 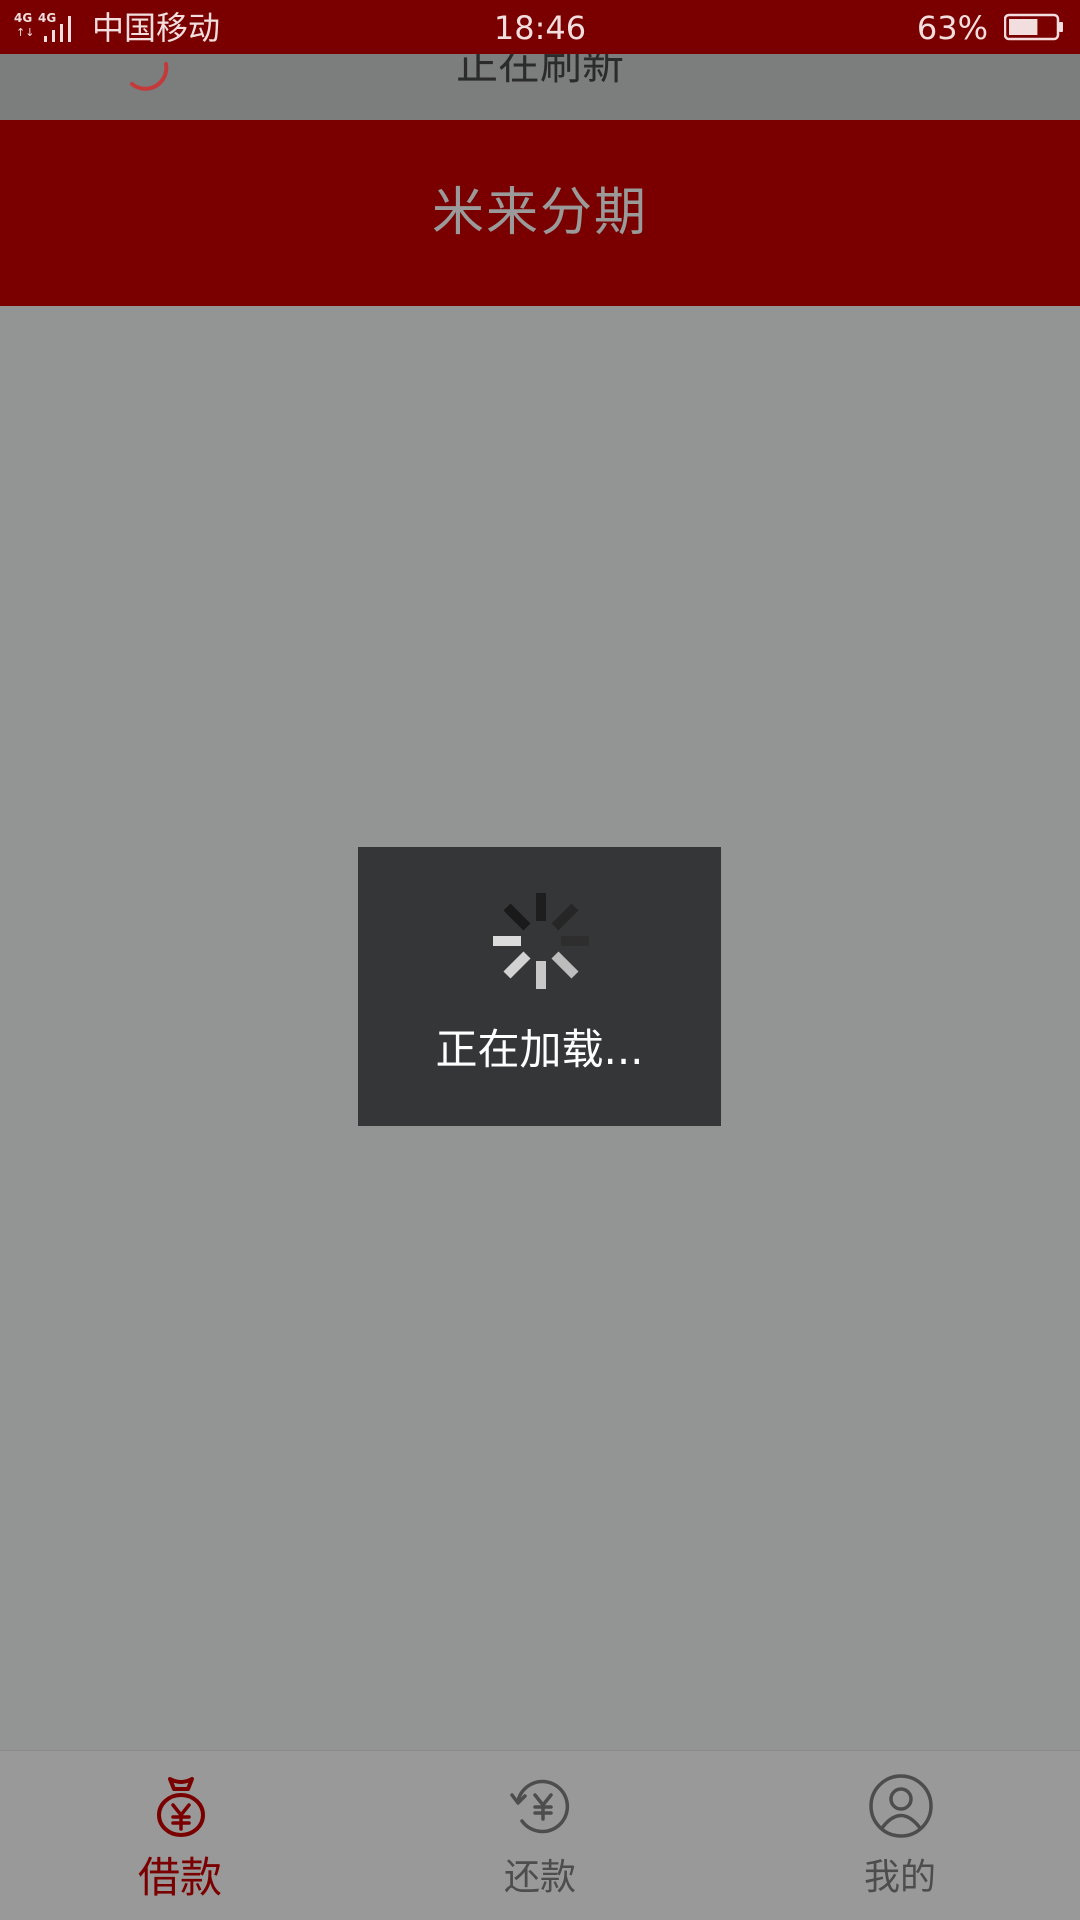 I want to click on bottom-nav: 借款 还款 我的, so click(x=540, y=1835).